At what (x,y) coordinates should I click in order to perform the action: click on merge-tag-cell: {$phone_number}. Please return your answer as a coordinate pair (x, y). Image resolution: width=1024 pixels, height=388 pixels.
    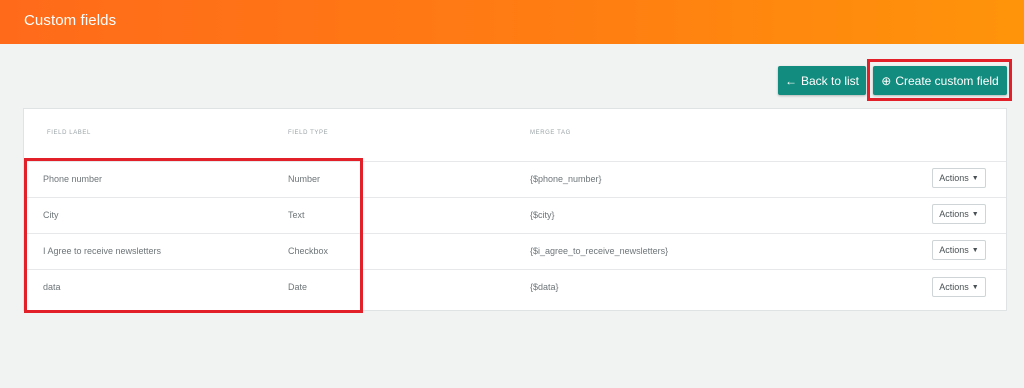
    Looking at the image, I should click on (566, 179).